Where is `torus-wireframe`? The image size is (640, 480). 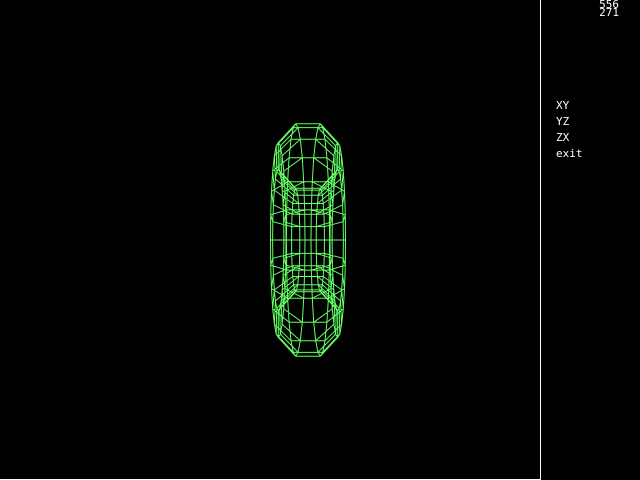 torus-wireframe is located at coordinates (308, 240).